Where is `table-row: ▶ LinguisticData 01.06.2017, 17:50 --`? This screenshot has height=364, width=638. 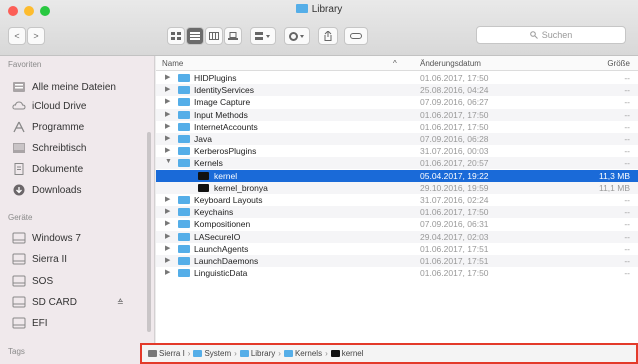
table-row: ▶ LinguisticData 01.06.2017, 17:50 -- is located at coordinates (397, 273).